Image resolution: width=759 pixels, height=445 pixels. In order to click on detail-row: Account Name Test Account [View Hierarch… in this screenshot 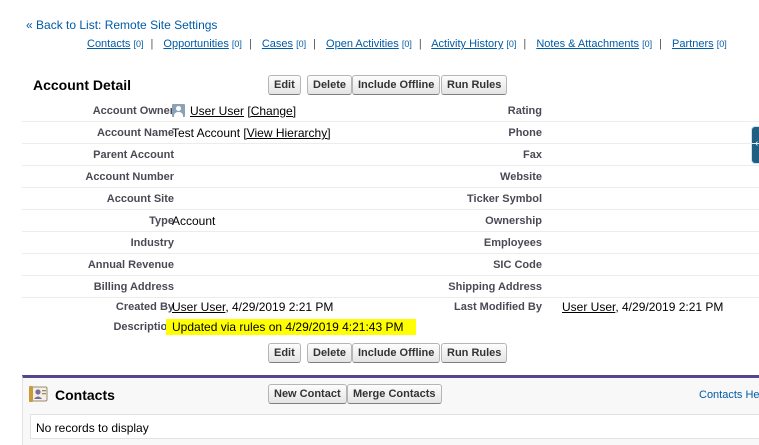, I will do `click(390, 133)`.